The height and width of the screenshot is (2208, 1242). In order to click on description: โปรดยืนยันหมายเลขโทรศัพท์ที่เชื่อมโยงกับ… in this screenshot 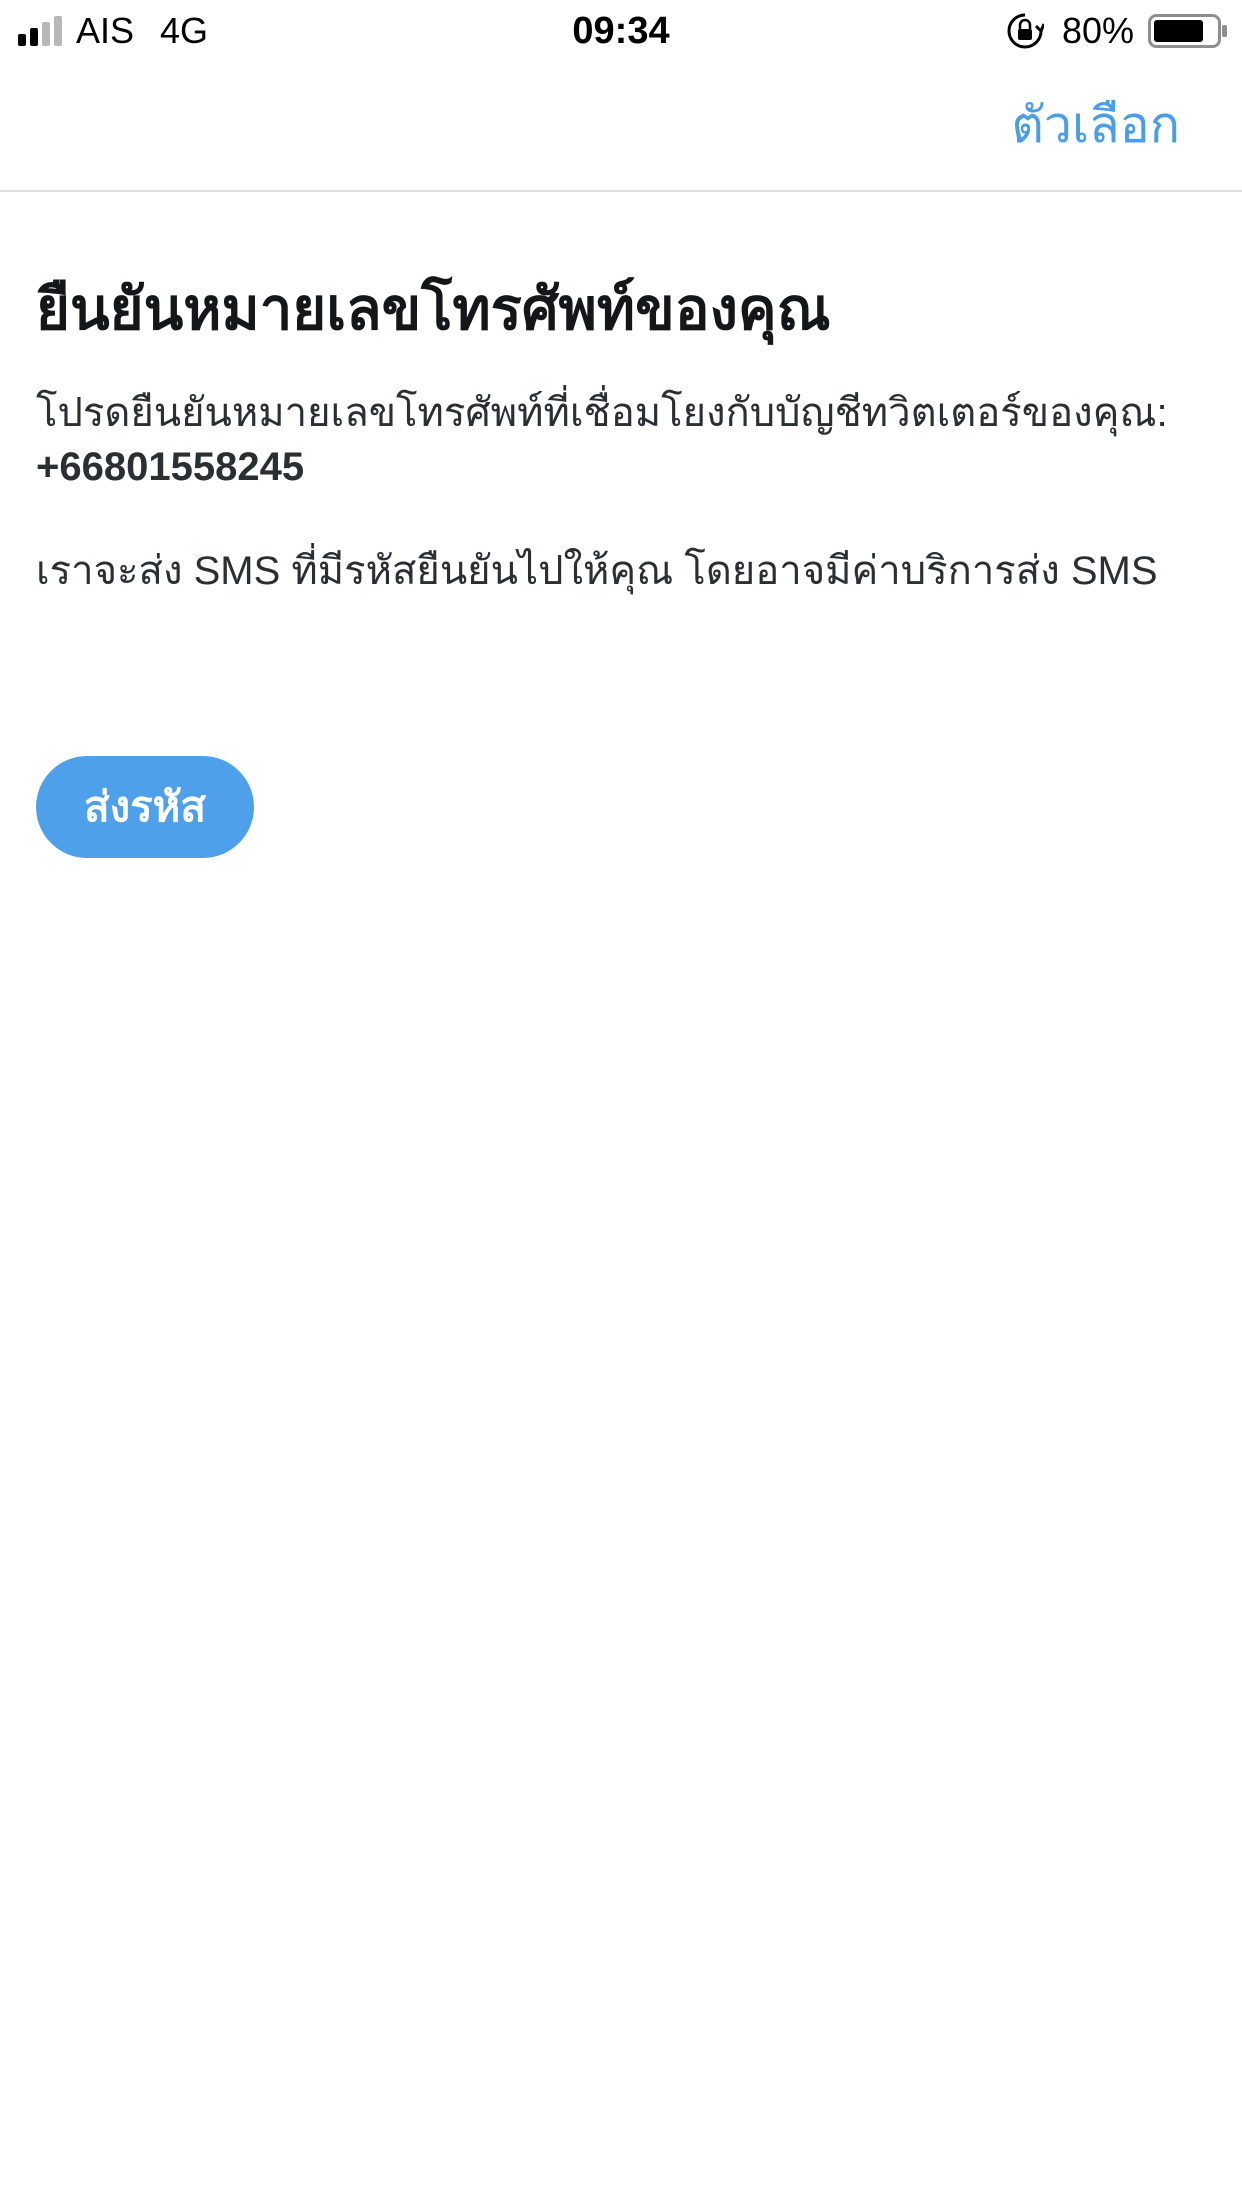, I will do `click(621, 440)`.